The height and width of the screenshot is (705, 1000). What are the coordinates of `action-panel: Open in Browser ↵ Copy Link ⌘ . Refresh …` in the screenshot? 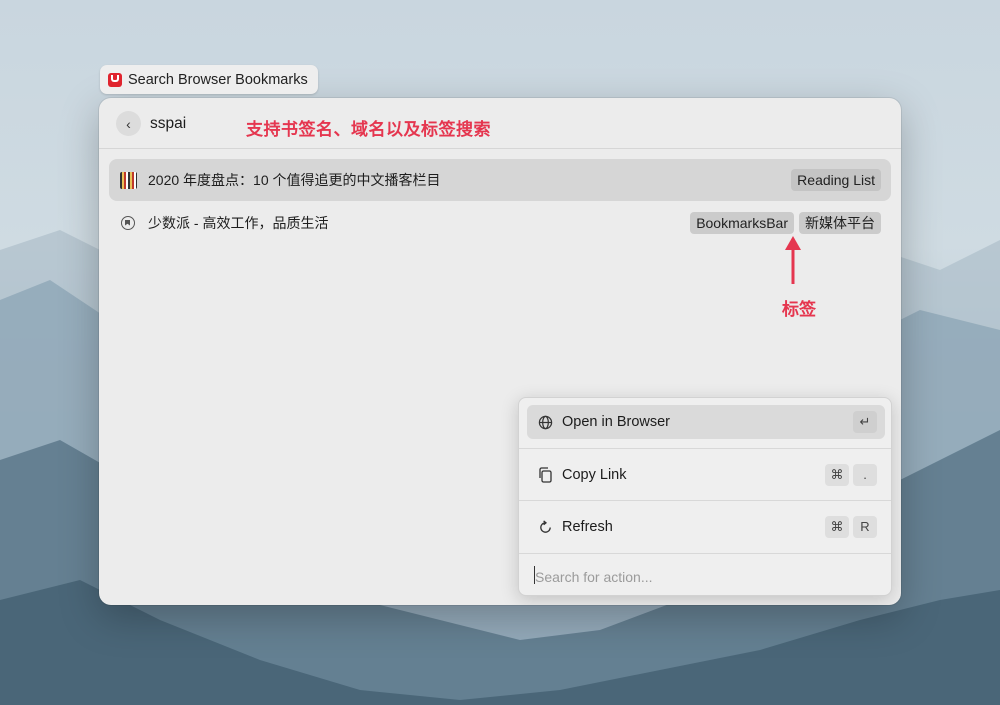 It's located at (705, 496).